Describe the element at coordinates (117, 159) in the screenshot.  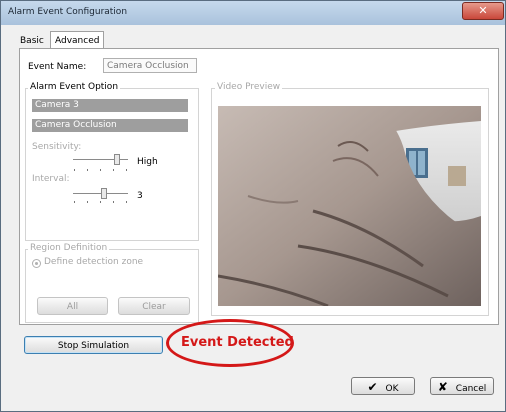
I see `sensitivity-slider` at that location.